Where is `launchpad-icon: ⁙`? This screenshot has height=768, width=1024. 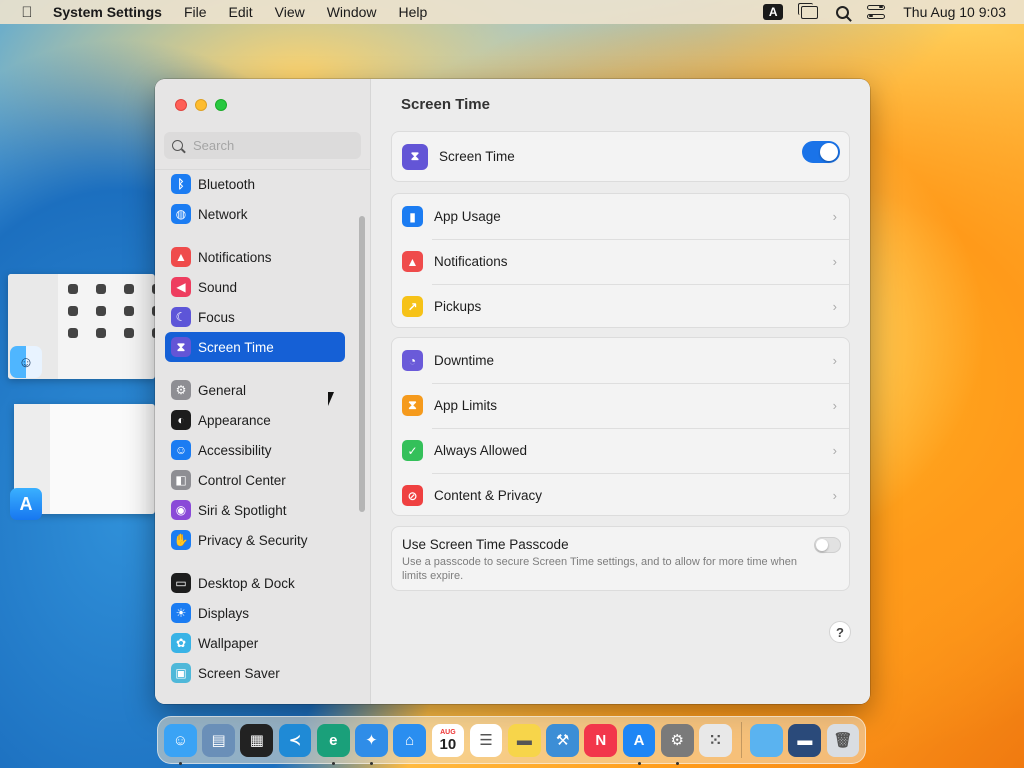
launchpad-icon: ⁙ is located at coordinates (715, 740).